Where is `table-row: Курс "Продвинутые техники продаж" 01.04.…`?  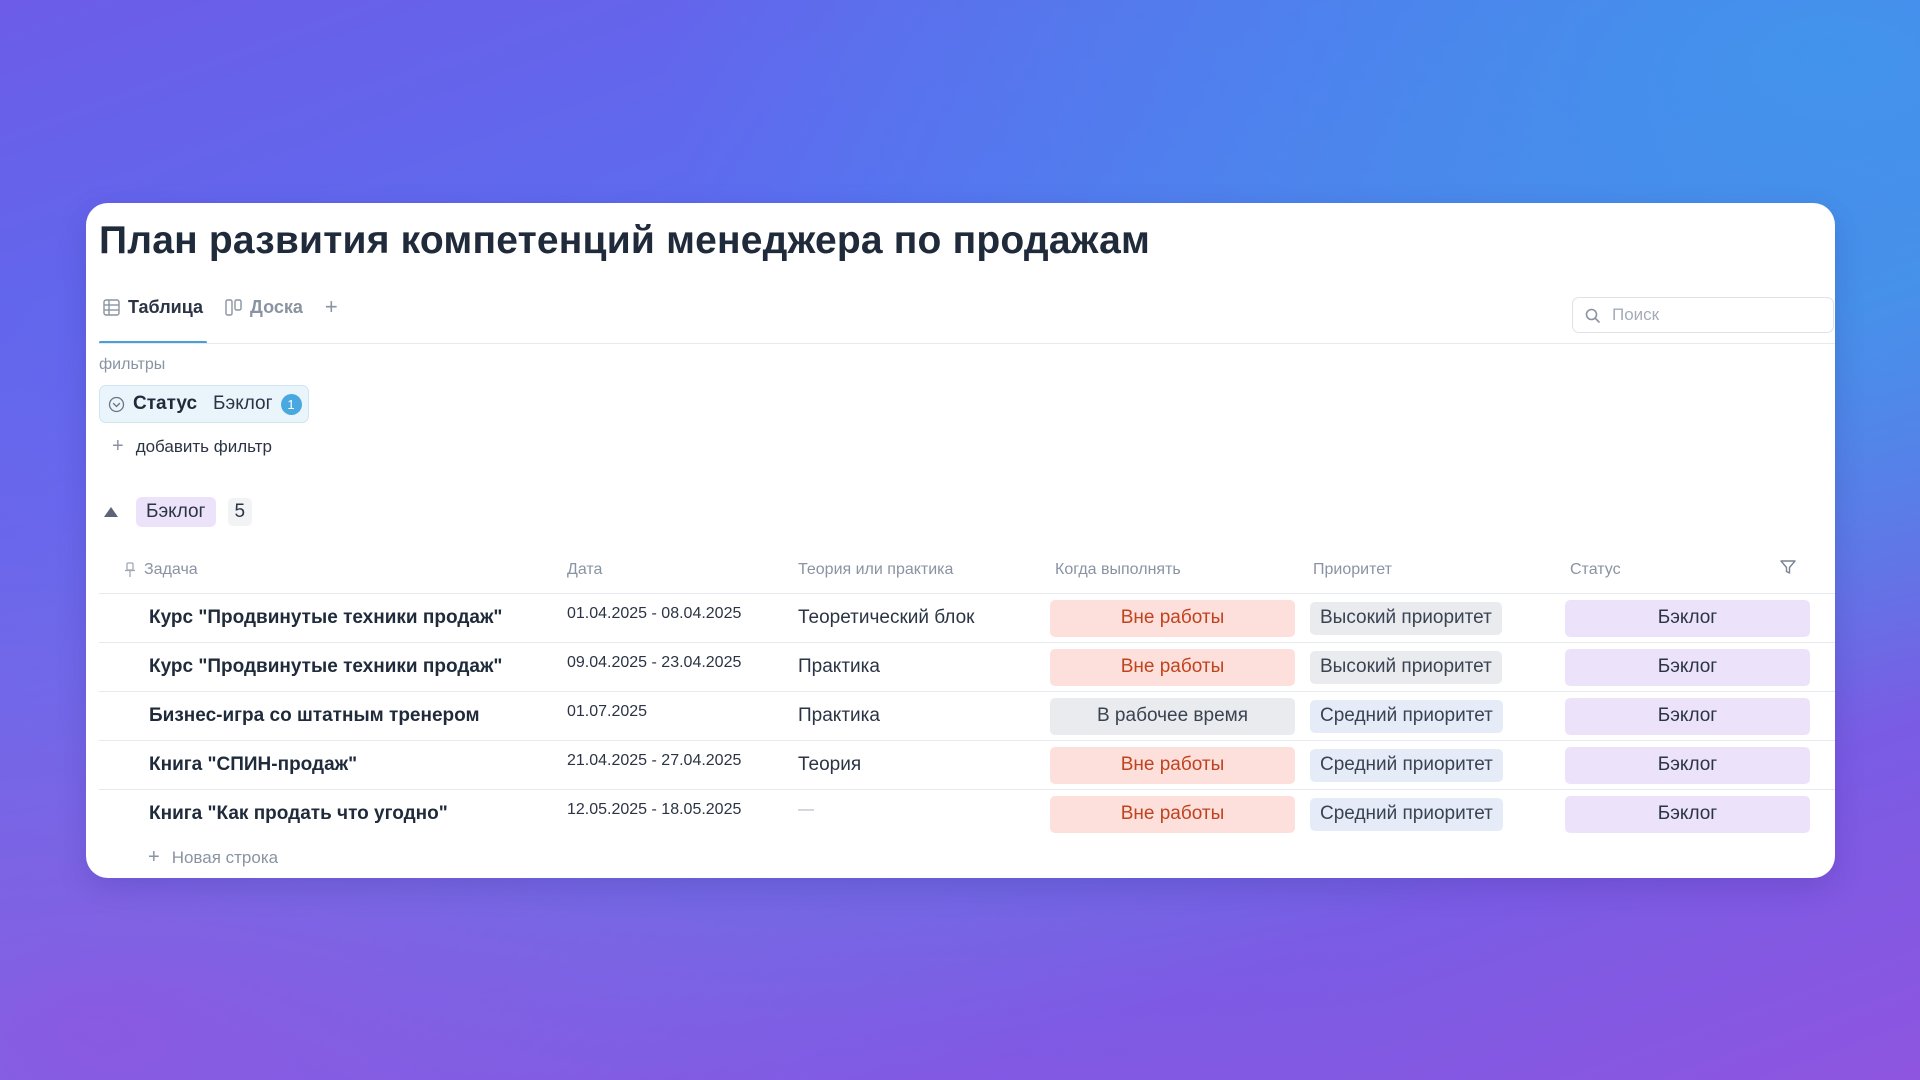
table-row: Курс "Продвинутые техники продаж" 01.04.… is located at coordinates (967, 617).